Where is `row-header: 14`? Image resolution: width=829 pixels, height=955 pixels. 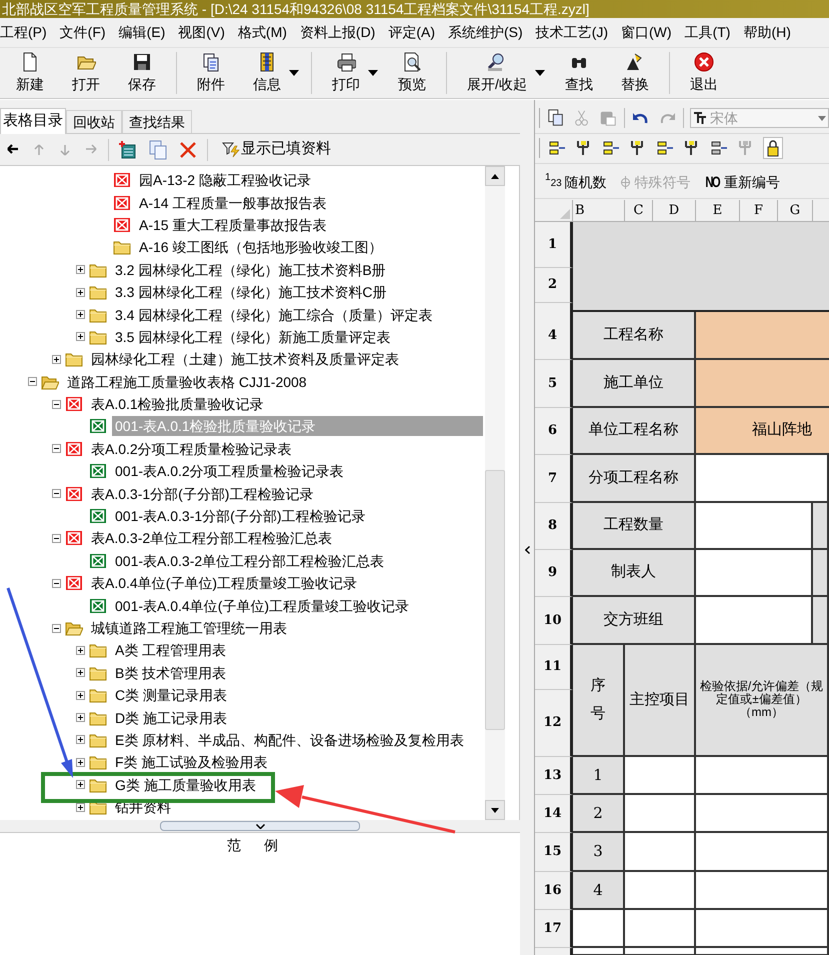
row-header: 14 is located at coordinates (554, 813).